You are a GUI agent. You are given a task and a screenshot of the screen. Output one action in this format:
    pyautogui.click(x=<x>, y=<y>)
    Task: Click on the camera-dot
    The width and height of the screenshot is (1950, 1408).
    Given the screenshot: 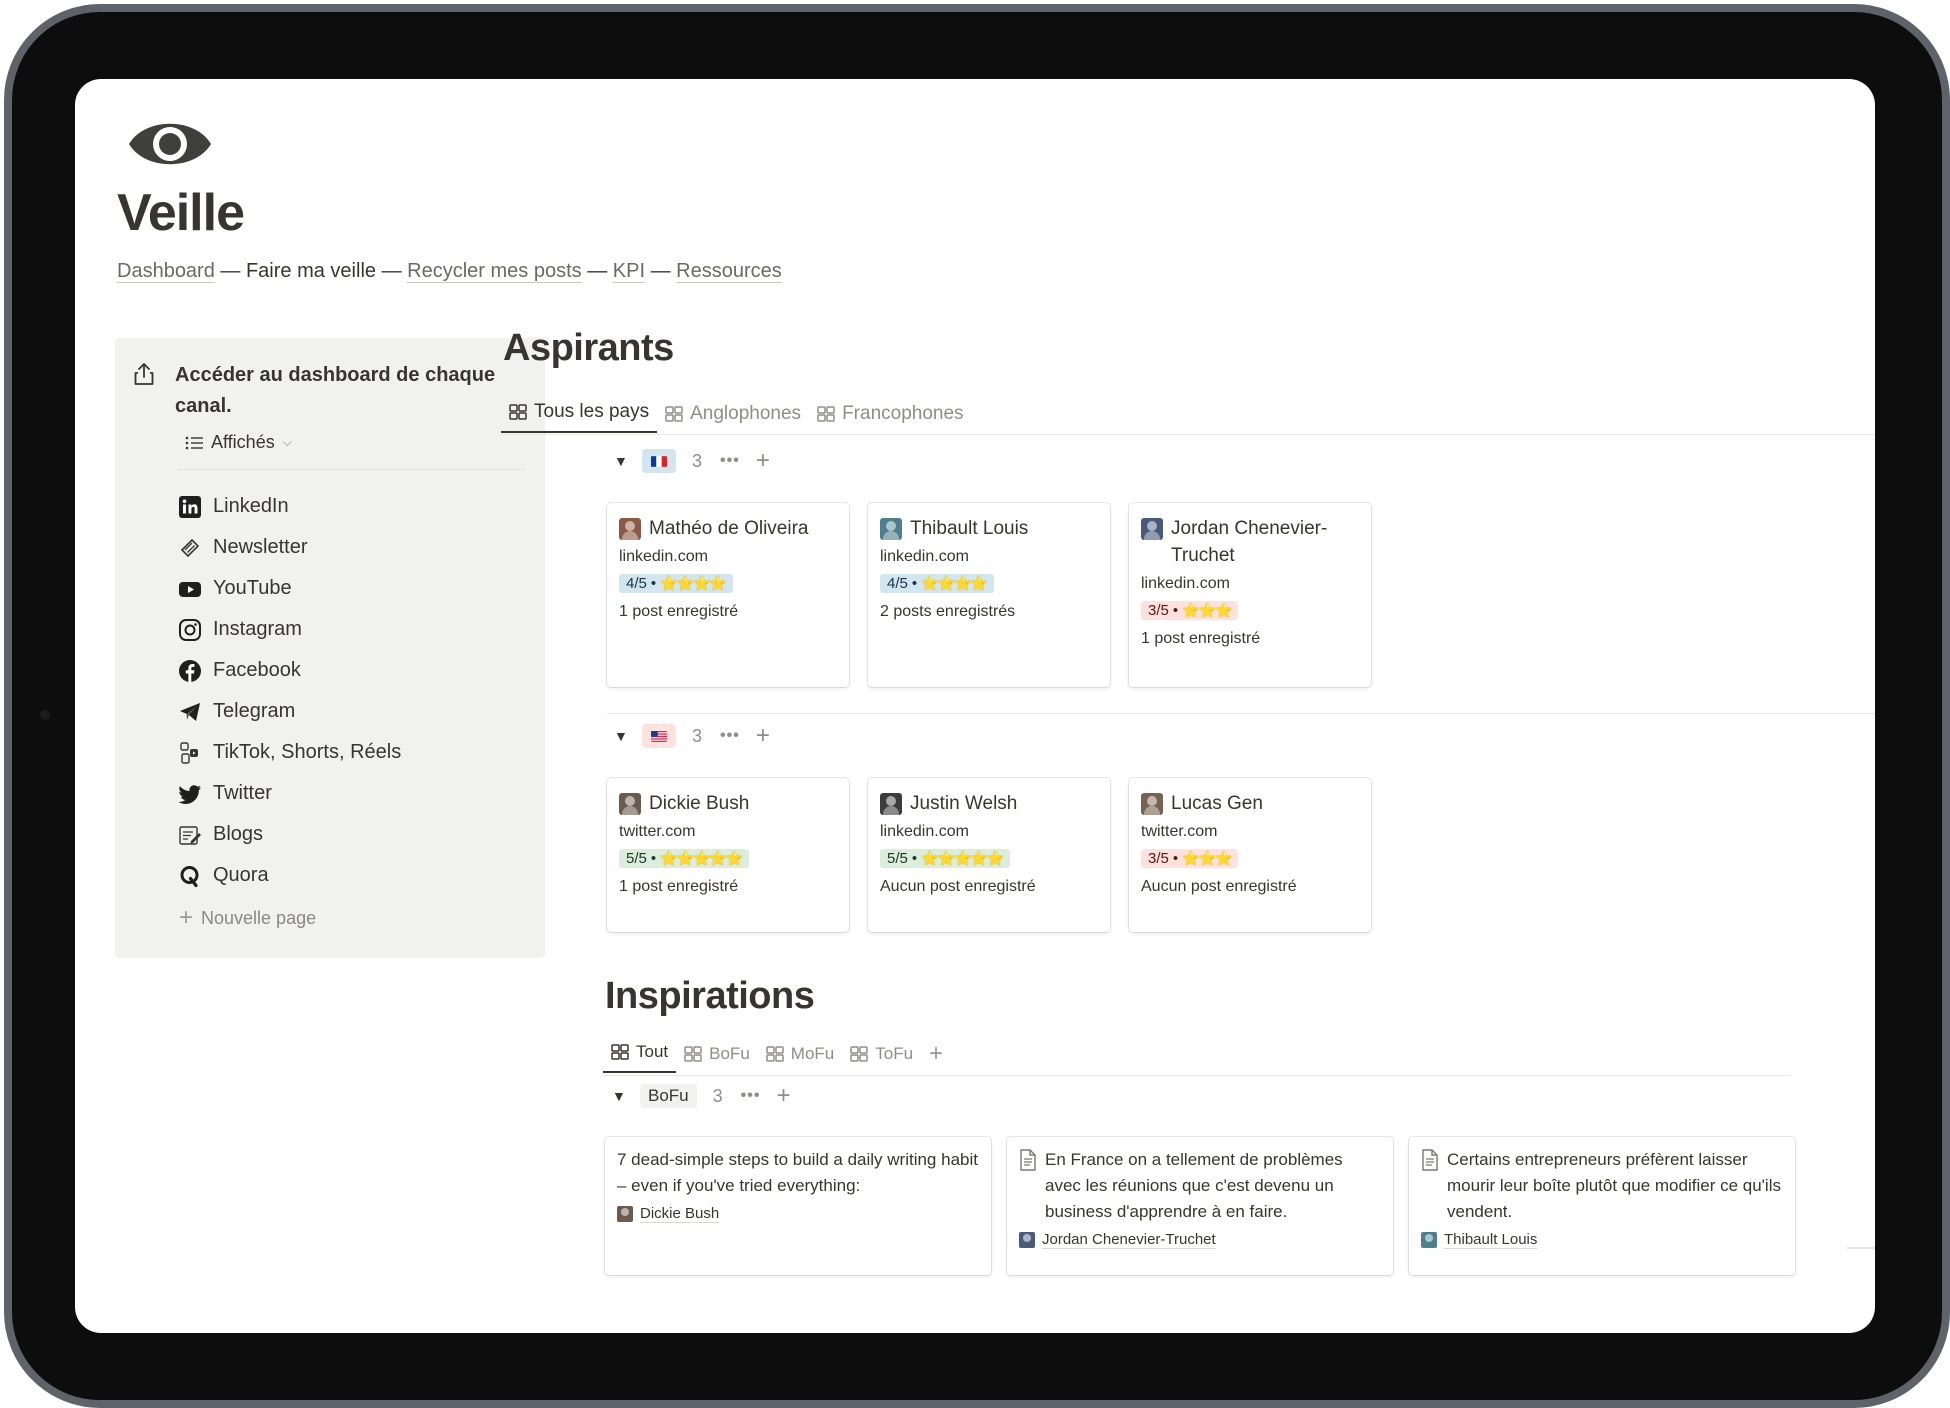 What is the action you would take?
    pyautogui.click(x=45, y=715)
    